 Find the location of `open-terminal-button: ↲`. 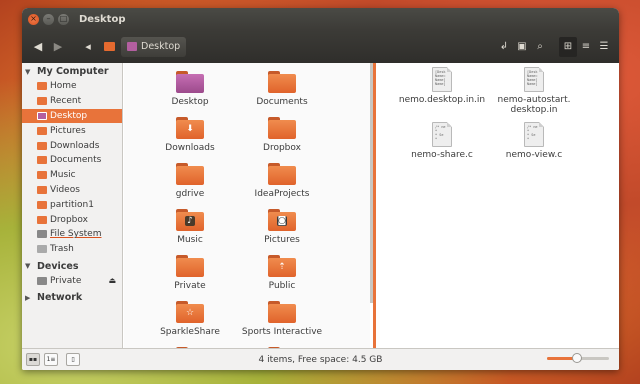

open-terminal-button: ↲ is located at coordinates (504, 47).